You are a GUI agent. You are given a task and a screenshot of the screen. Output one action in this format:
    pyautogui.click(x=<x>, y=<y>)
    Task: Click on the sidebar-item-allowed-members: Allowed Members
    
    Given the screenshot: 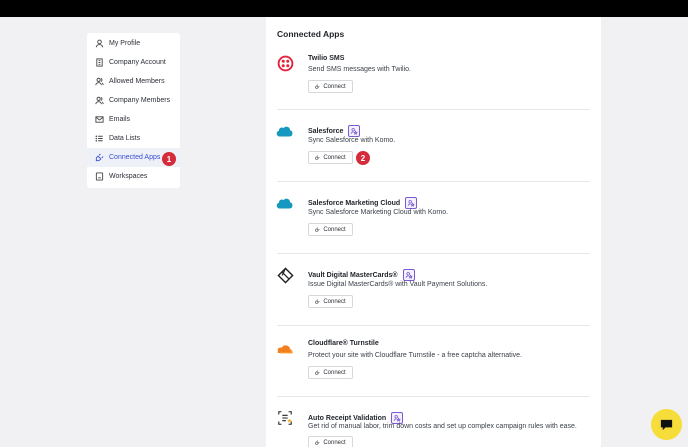 What is the action you would take?
    pyautogui.click(x=133, y=81)
    